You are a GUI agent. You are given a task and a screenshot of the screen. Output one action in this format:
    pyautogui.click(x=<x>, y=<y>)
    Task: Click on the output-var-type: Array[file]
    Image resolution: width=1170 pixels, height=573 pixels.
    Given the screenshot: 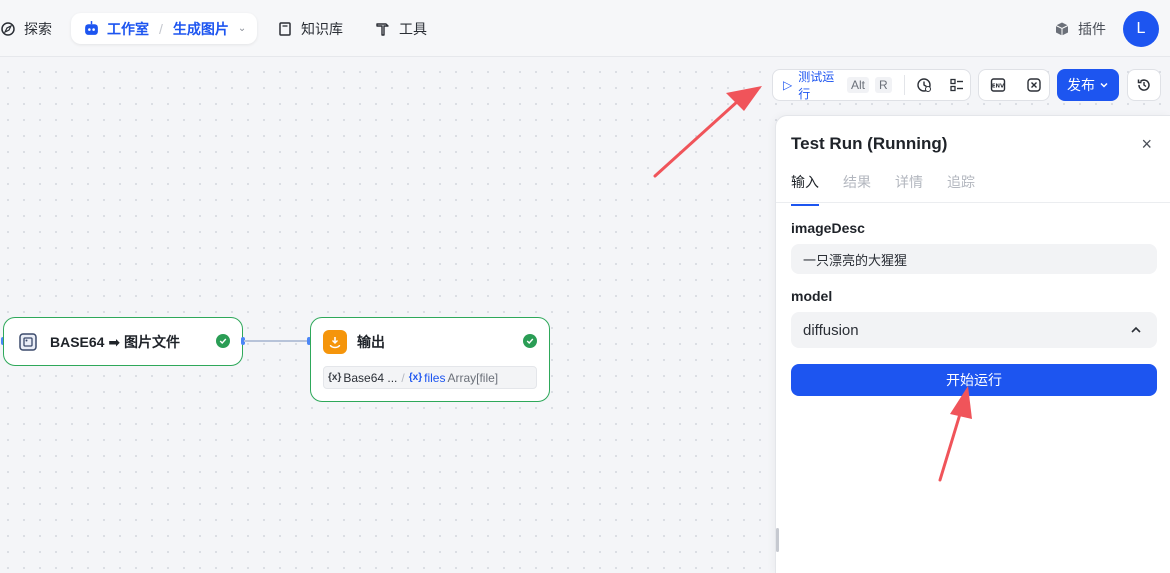 What is the action you would take?
    pyautogui.click(x=473, y=377)
    